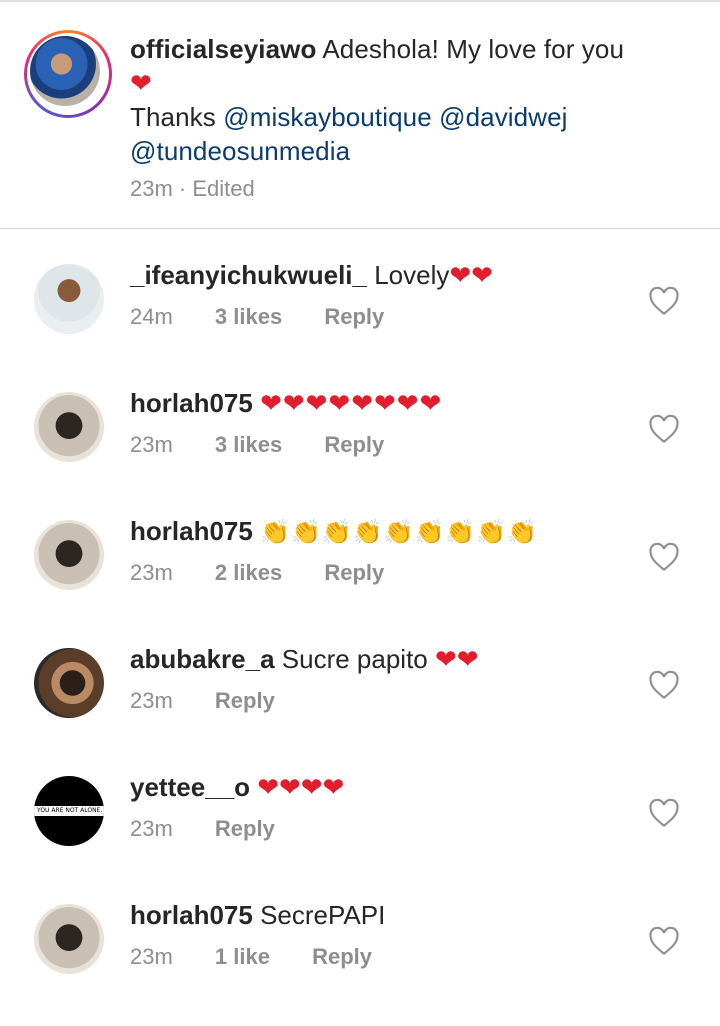 The width and height of the screenshot is (720, 1026). What do you see at coordinates (503, 117) in the screenshot?
I see `mention-link: @davidwej` at bounding box center [503, 117].